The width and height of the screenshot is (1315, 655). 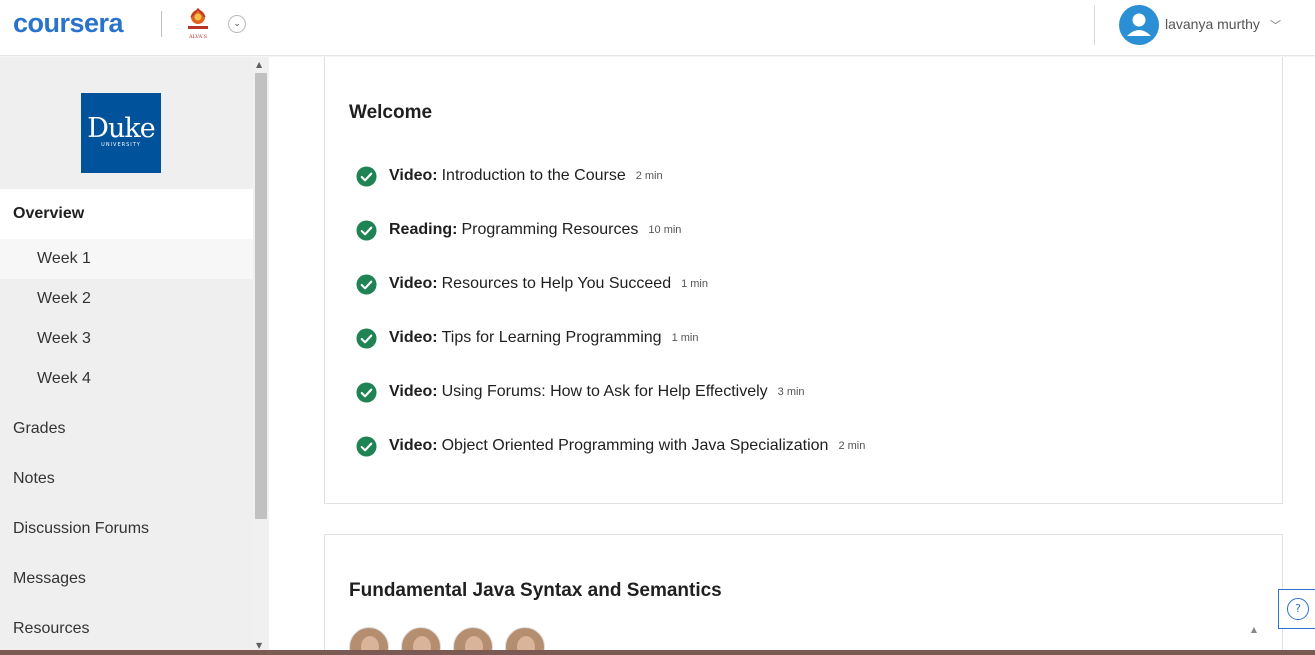 I want to click on sidebar-item-week-3: Week 3, so click(x=126, y=339).